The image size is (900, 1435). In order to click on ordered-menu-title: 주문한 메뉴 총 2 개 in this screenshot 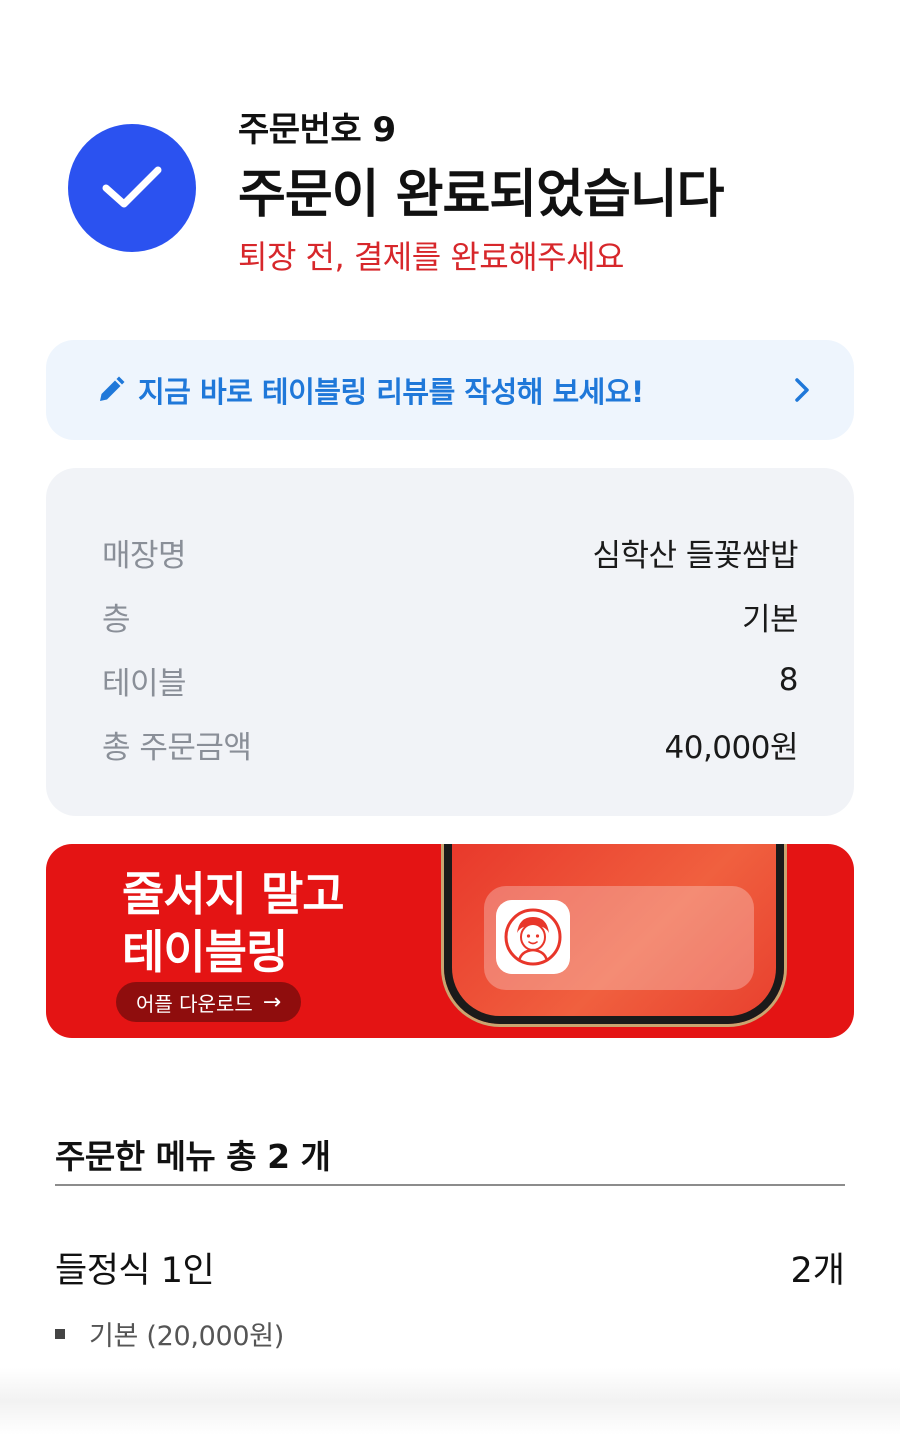, I will do `click(193, 1156)`.